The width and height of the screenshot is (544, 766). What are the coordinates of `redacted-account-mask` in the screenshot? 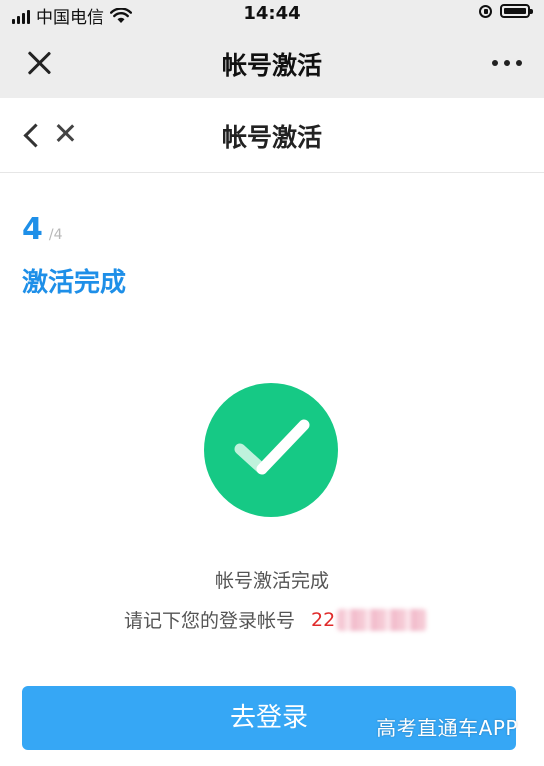 It's located at (382, 619).